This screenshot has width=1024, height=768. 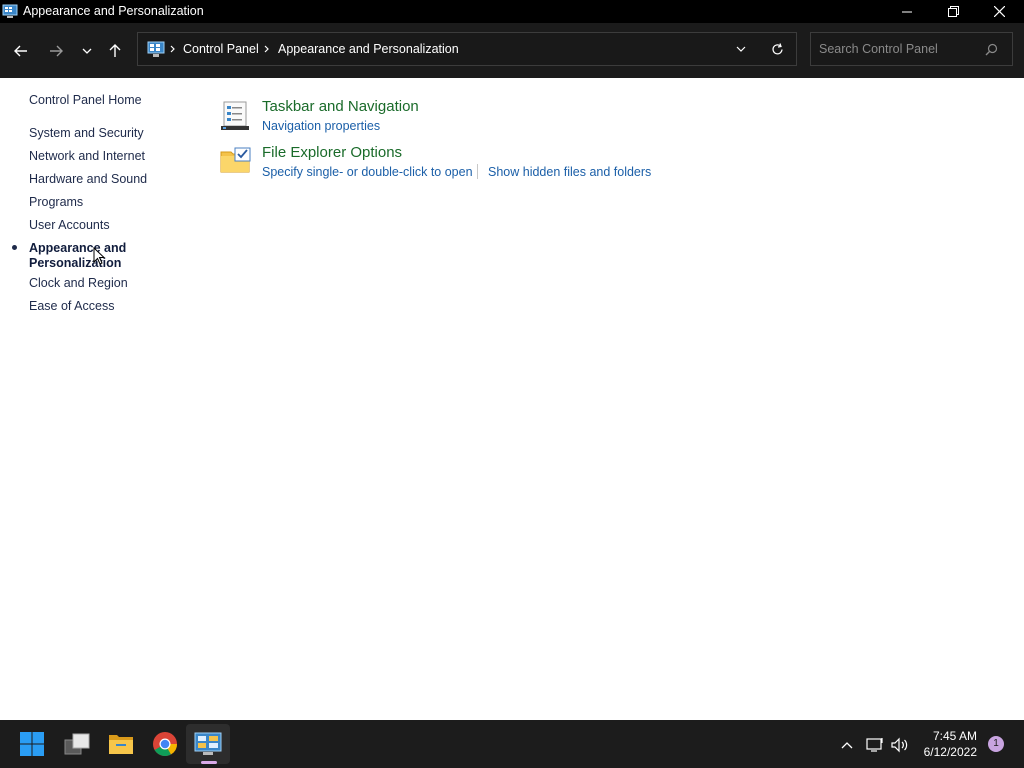 I want to click on windows-start-icon, so click(x=32, y=744).